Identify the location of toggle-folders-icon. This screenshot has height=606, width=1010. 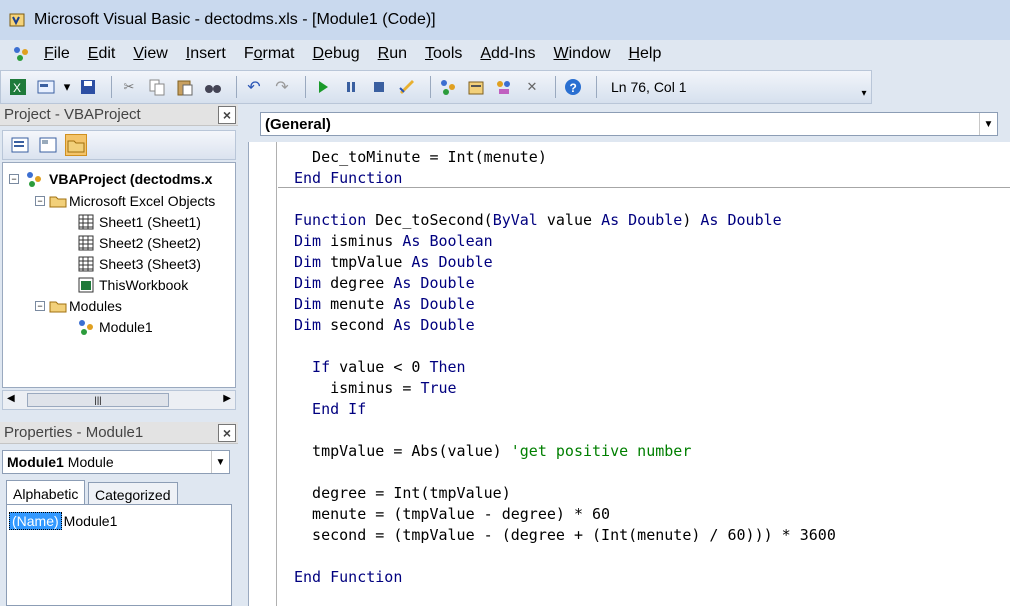
(76, 145).